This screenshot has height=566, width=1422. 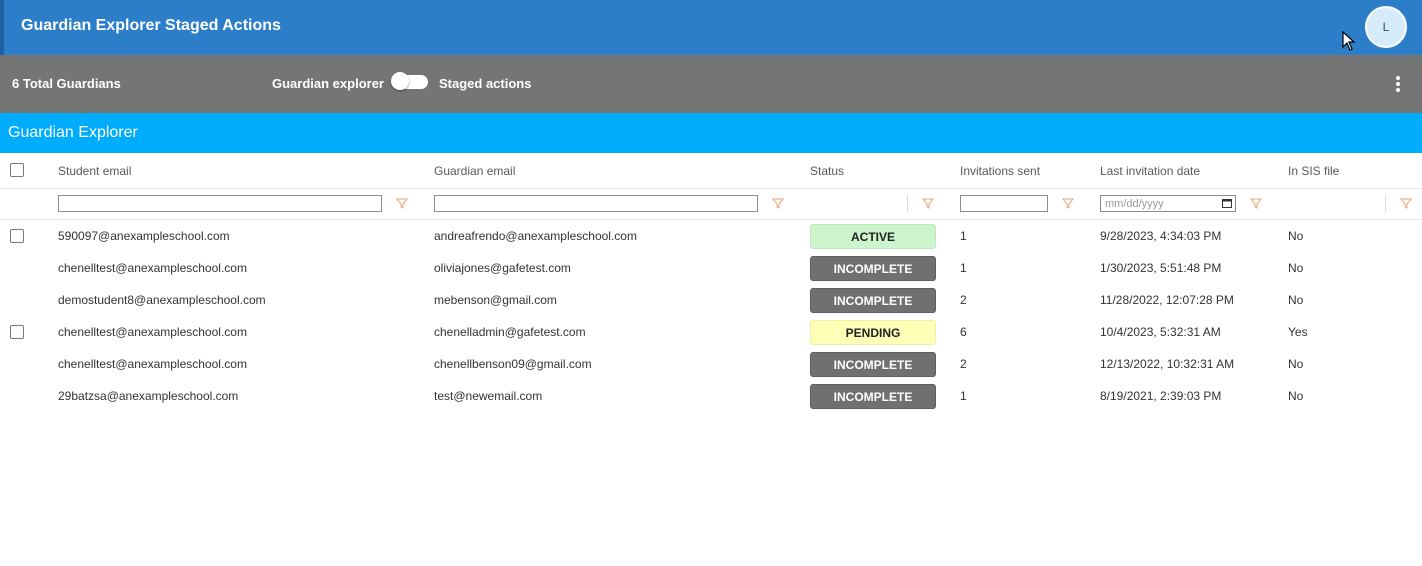 I want to click on date-filter-input: mm/dd/yyyy, so click(x=1168, y=203).